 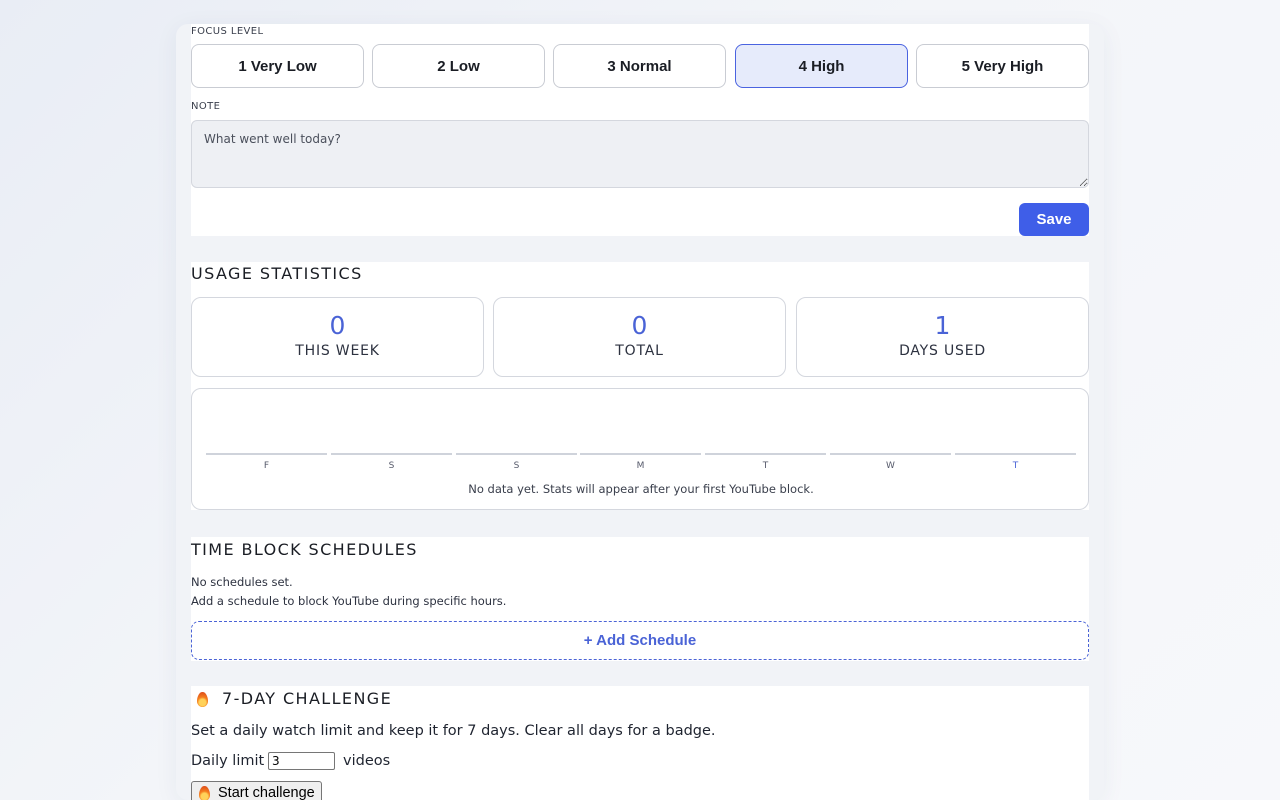 What do you see at coordinates (304, 549) in the screenshot?
I see `schedules-title: TIME BLOCK SCHEDULES` at bounding box center [304, 549].